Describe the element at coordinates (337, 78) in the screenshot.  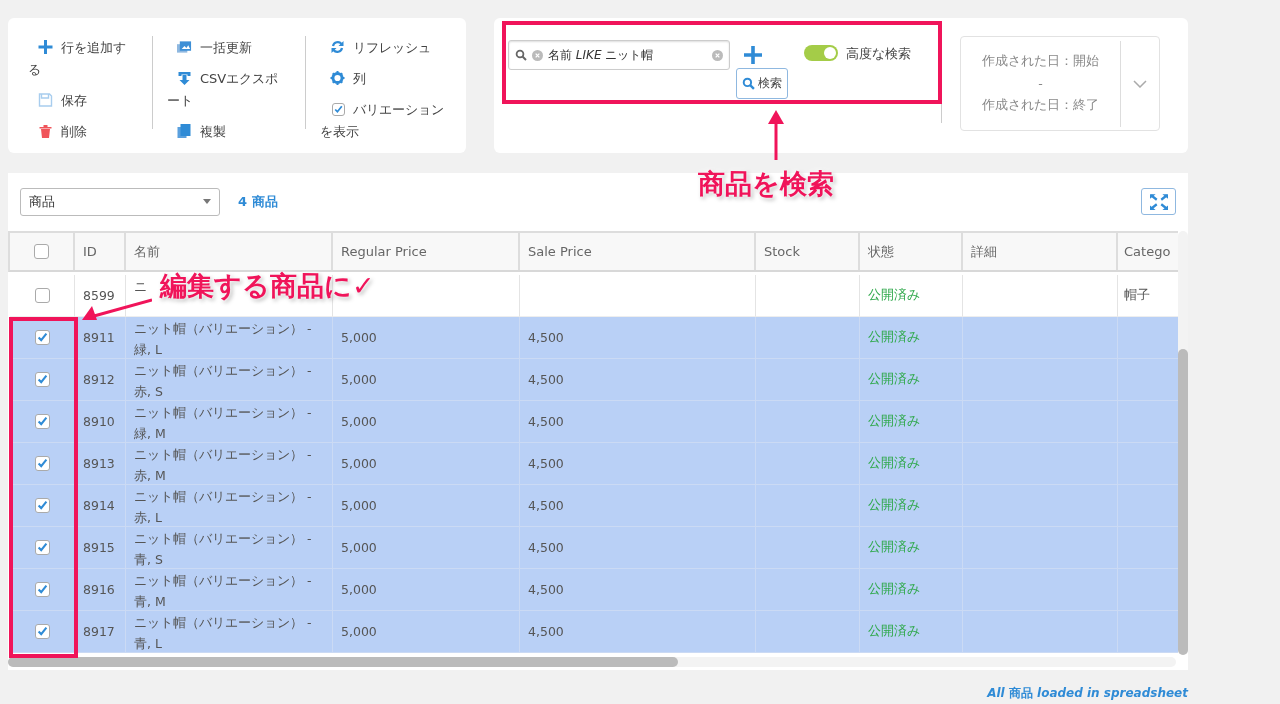
I see `gear-icon` at that location.